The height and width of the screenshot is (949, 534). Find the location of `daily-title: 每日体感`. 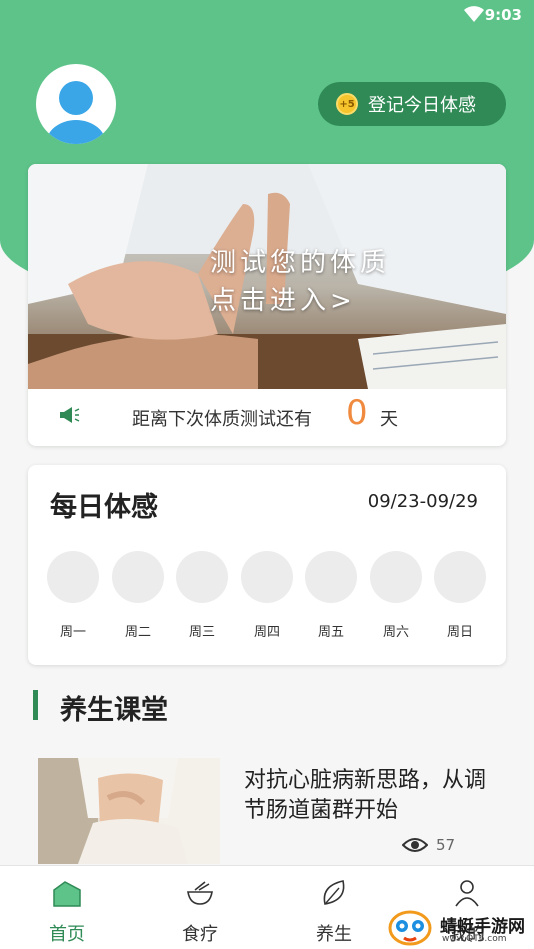

daily-title: 每日体感 is located at coordinates (104, 507).